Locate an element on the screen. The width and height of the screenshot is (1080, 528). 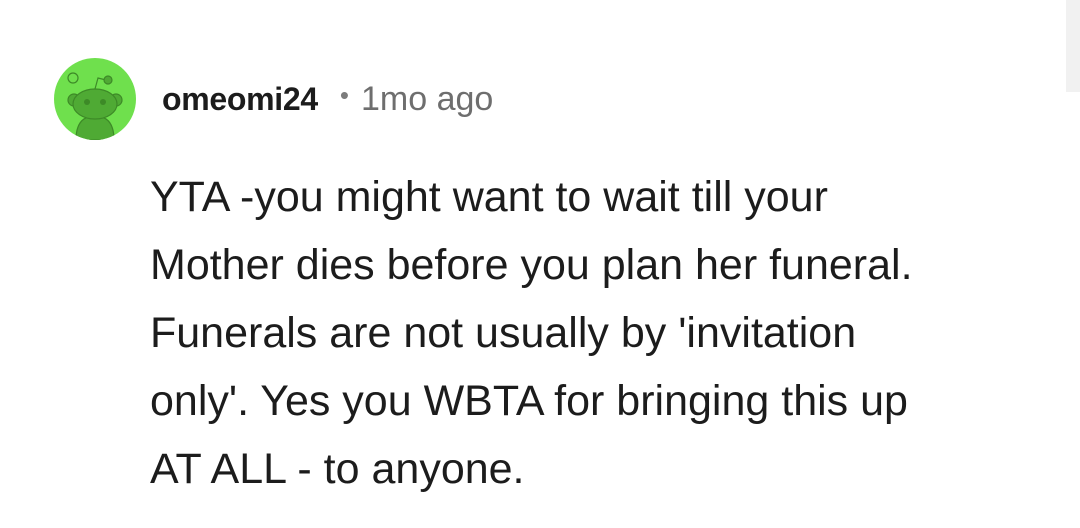
username: omeomi24 is located at coordinates (240, 99).